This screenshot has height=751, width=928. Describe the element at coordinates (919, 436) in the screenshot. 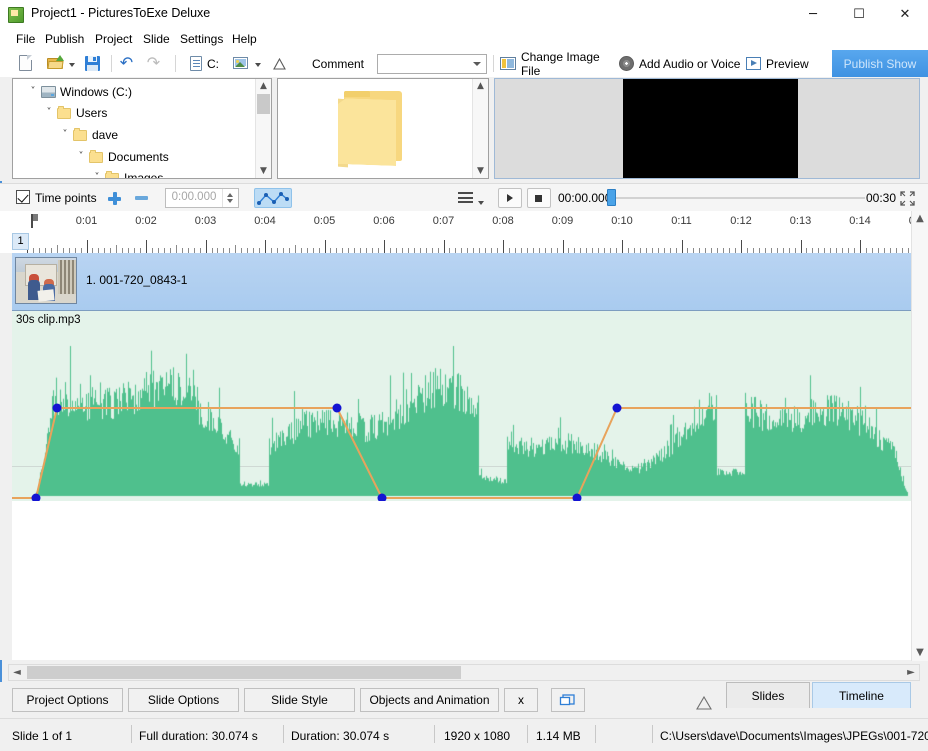

I see `timeline-vertical-scrollbar: ▲ ▼` at that location.